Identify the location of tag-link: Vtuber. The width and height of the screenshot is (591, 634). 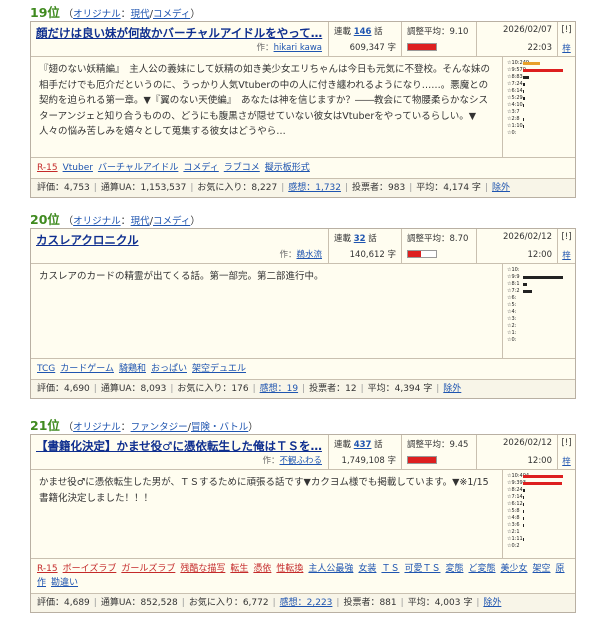
(78, 168).